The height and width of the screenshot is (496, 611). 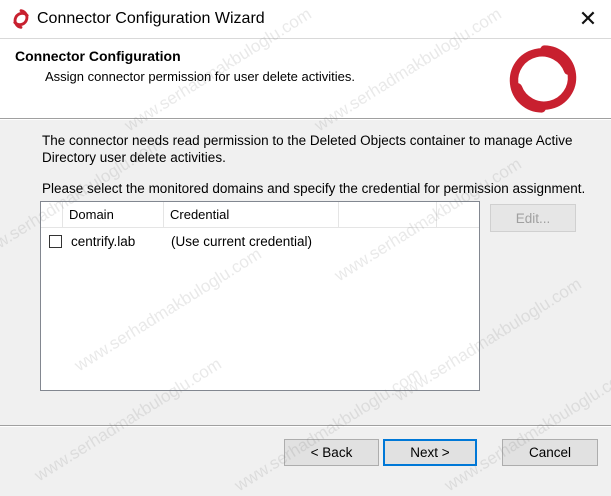 I want to click on close-button: ✕, so click(x=588, y=19).